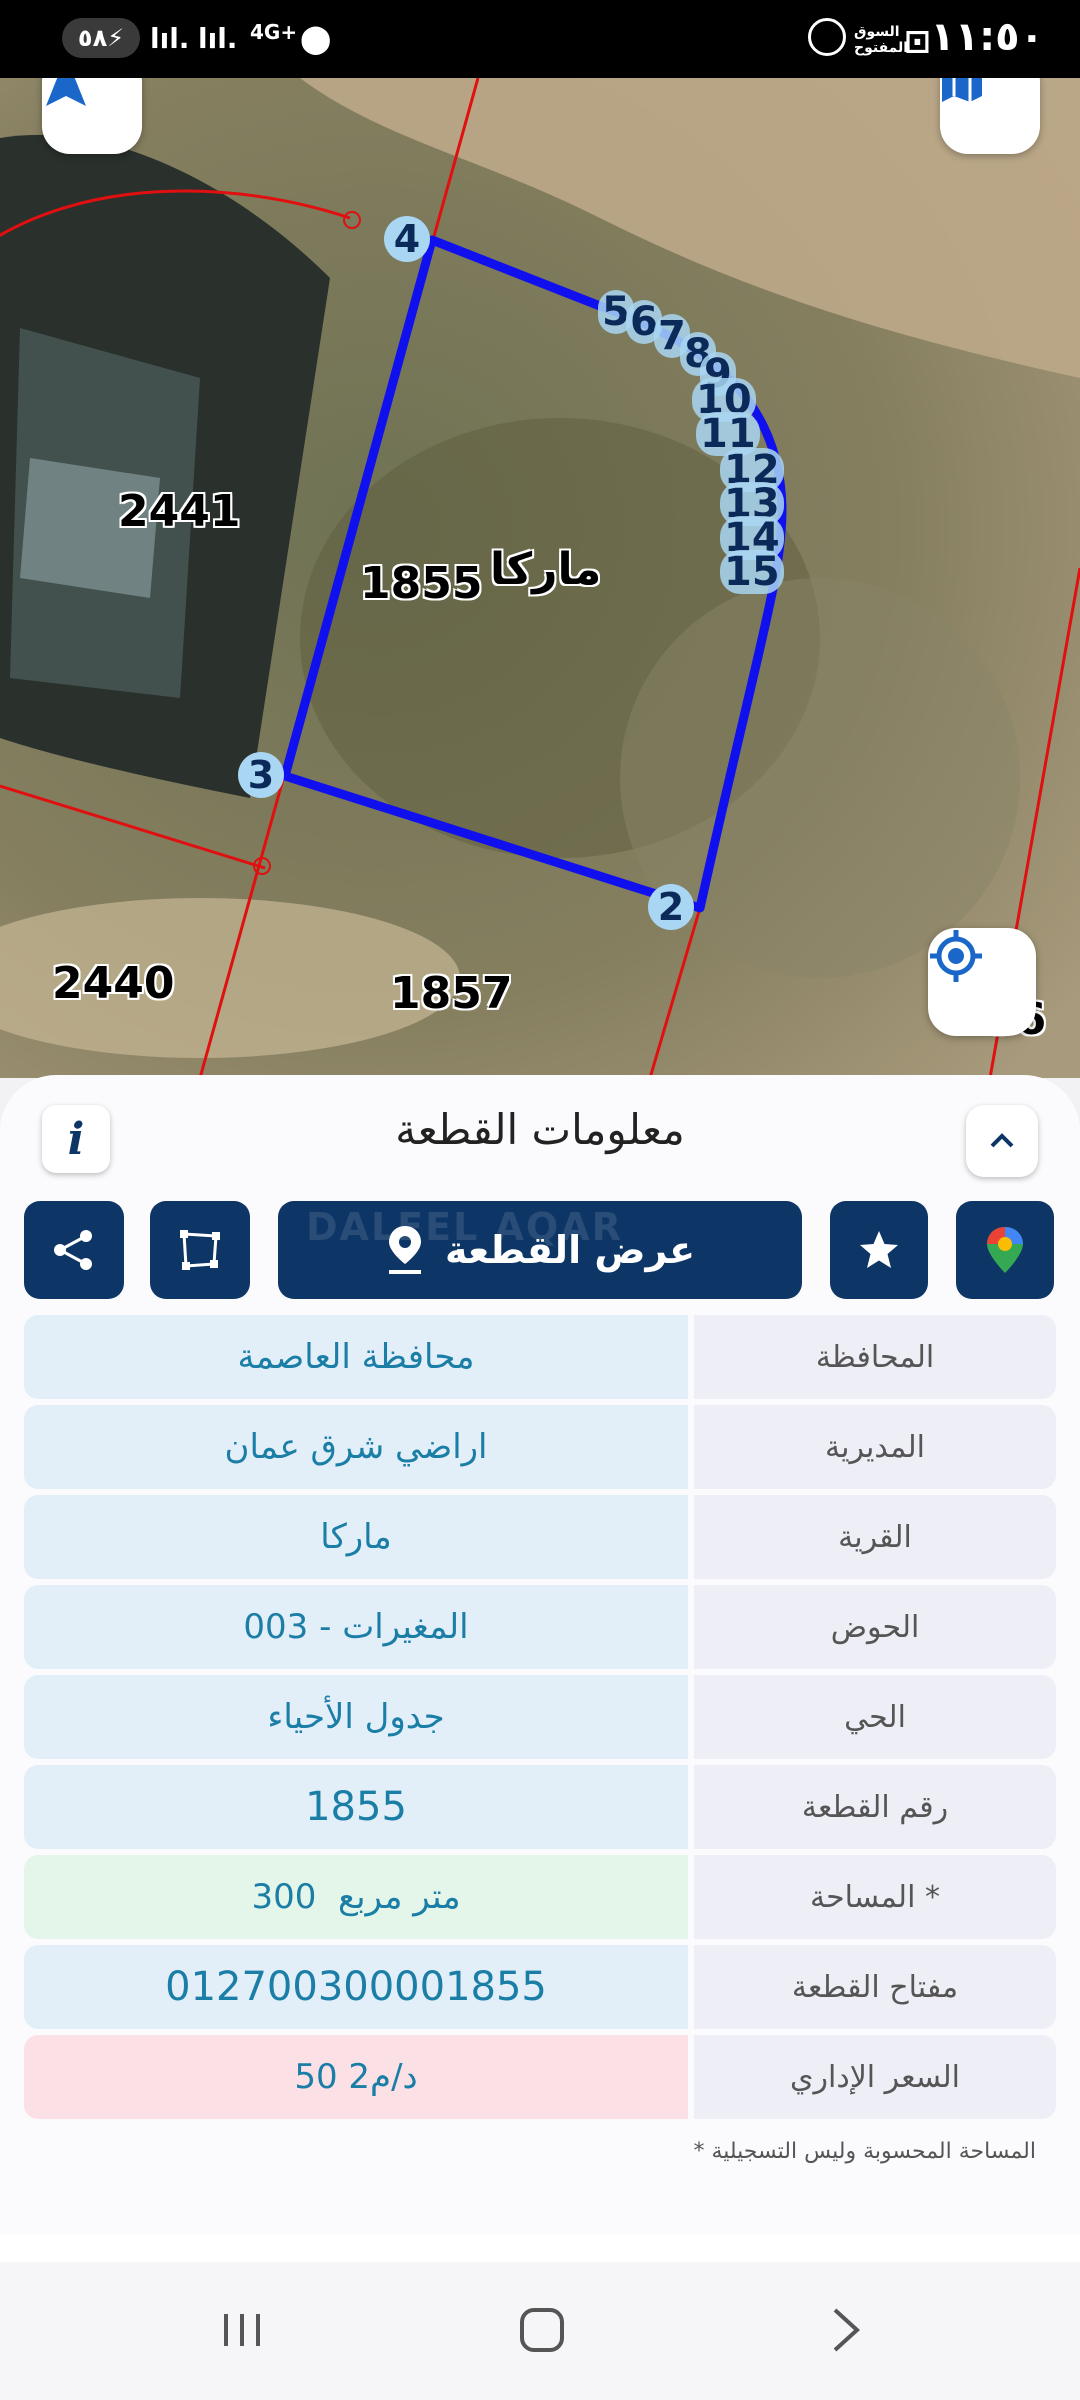 This screenshot has width=1080, height=2400. Describe the element at coordinates (864, 2151) in the screenshot. I see `area-footnote: * المساحة المحسوبة وليس التسجيلية` at that location.